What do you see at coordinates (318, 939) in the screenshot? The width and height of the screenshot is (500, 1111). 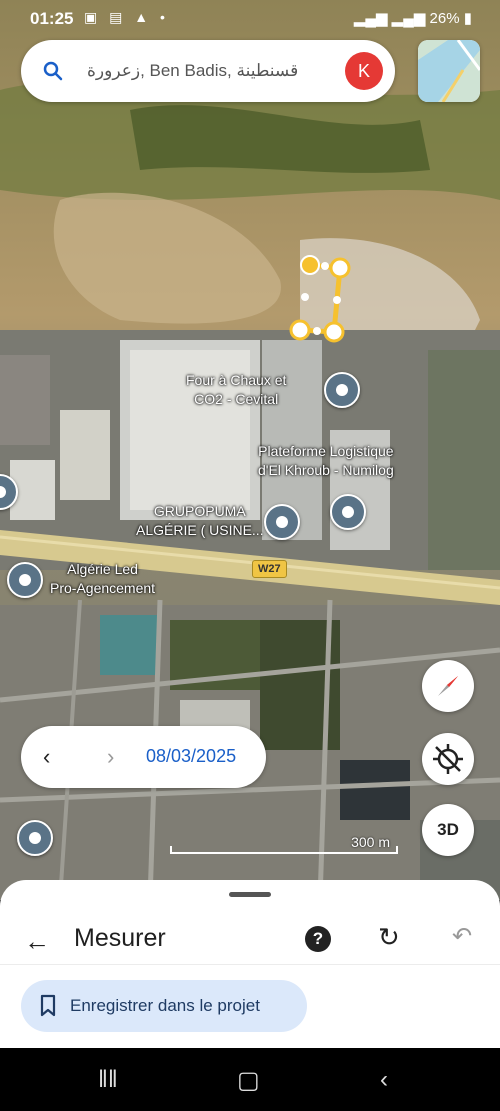 I see `help-icon: ?` at bounding box center [318, 939].